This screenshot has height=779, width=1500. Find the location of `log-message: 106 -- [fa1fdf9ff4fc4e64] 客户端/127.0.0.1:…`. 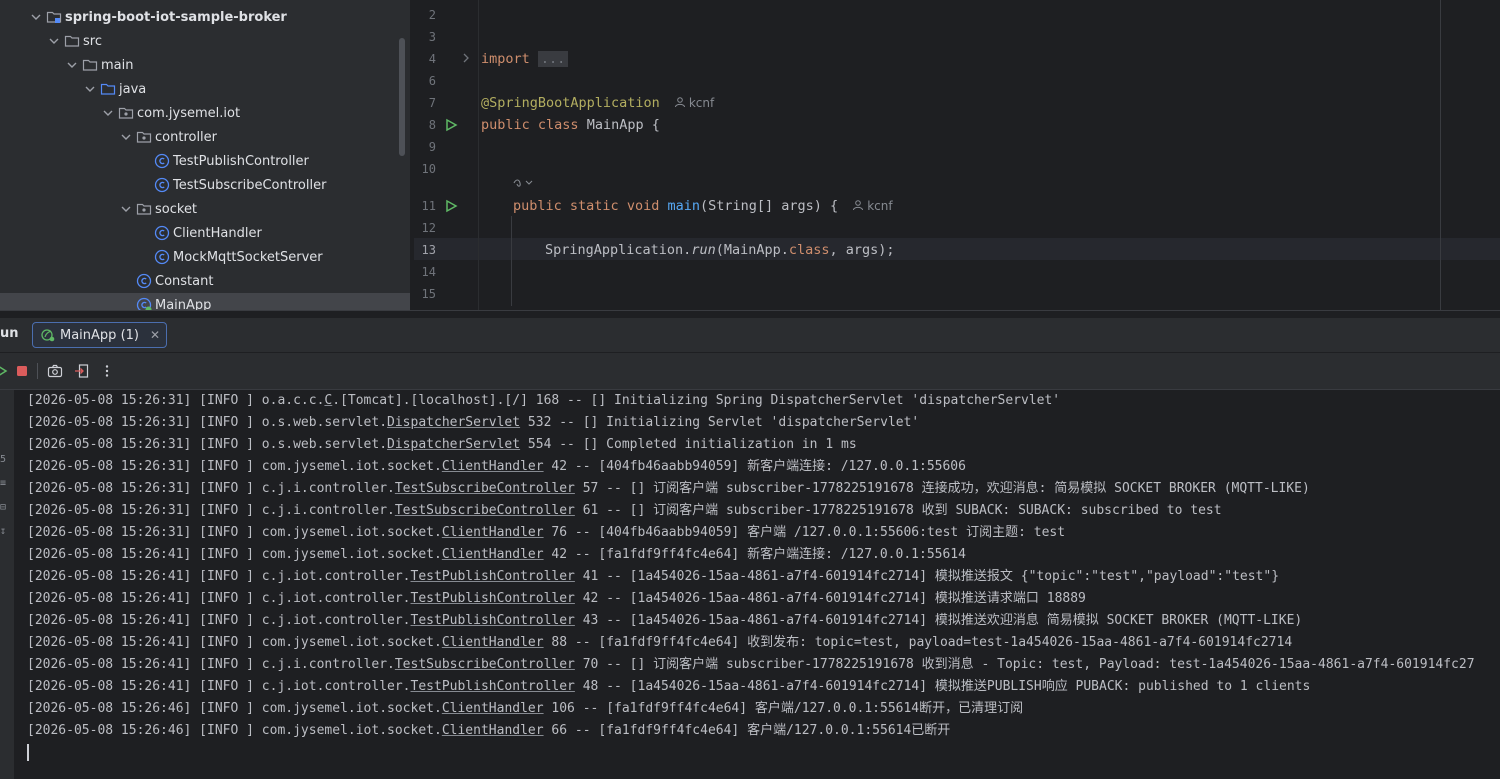

log-message: 106 -- [fa1fdf9ff4fc4e64] 客户端/127.0.0.1:… is located at coordinates (783, 708).